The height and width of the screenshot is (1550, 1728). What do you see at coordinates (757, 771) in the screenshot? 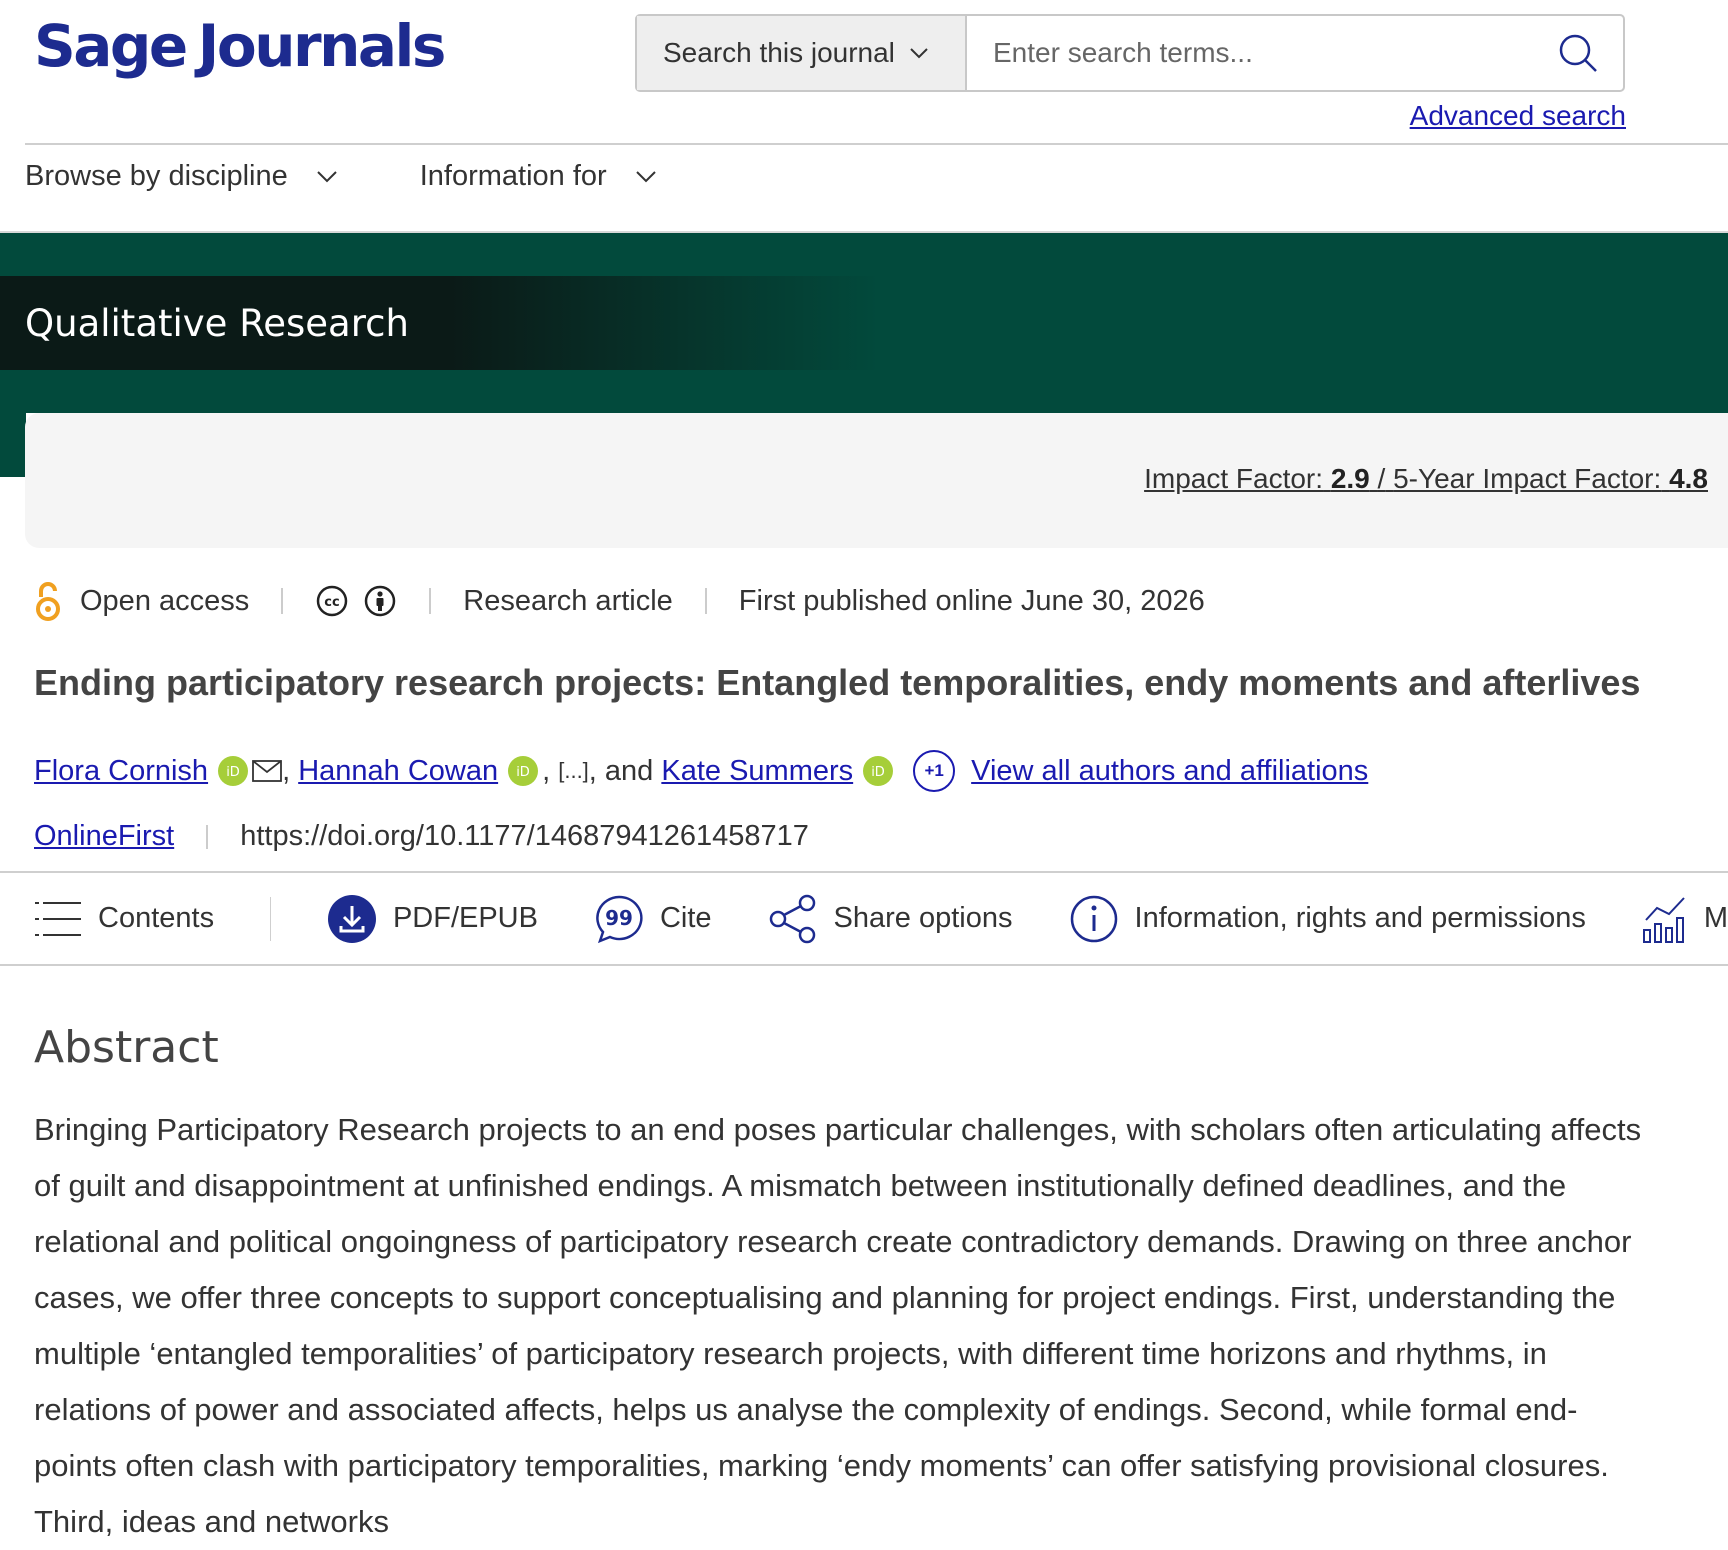
I see `author-link: Kate Summers` at bounding box center [757, 771].